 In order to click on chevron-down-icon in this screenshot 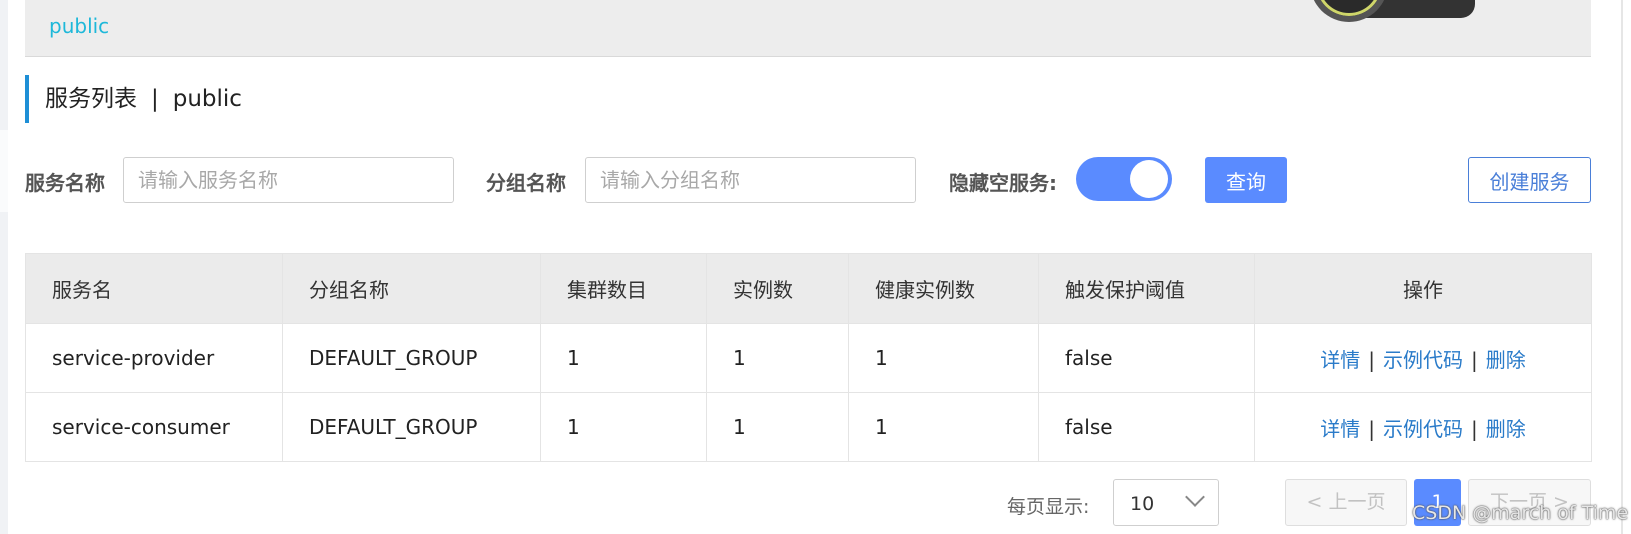, I will do `click(1195, 497)`.